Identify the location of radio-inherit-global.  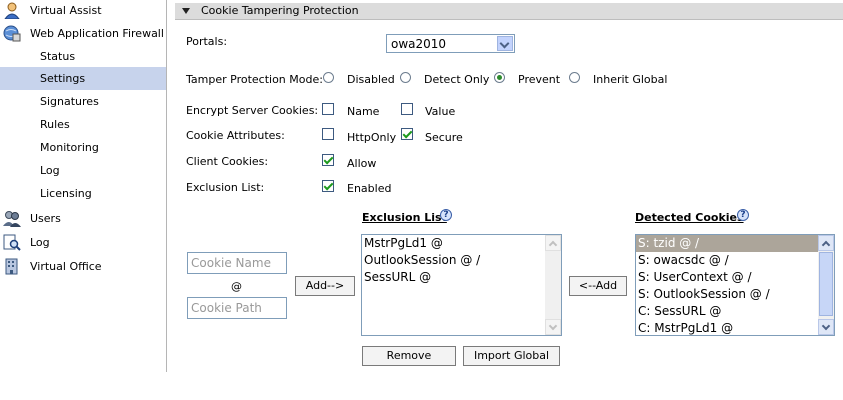
(574, 77).